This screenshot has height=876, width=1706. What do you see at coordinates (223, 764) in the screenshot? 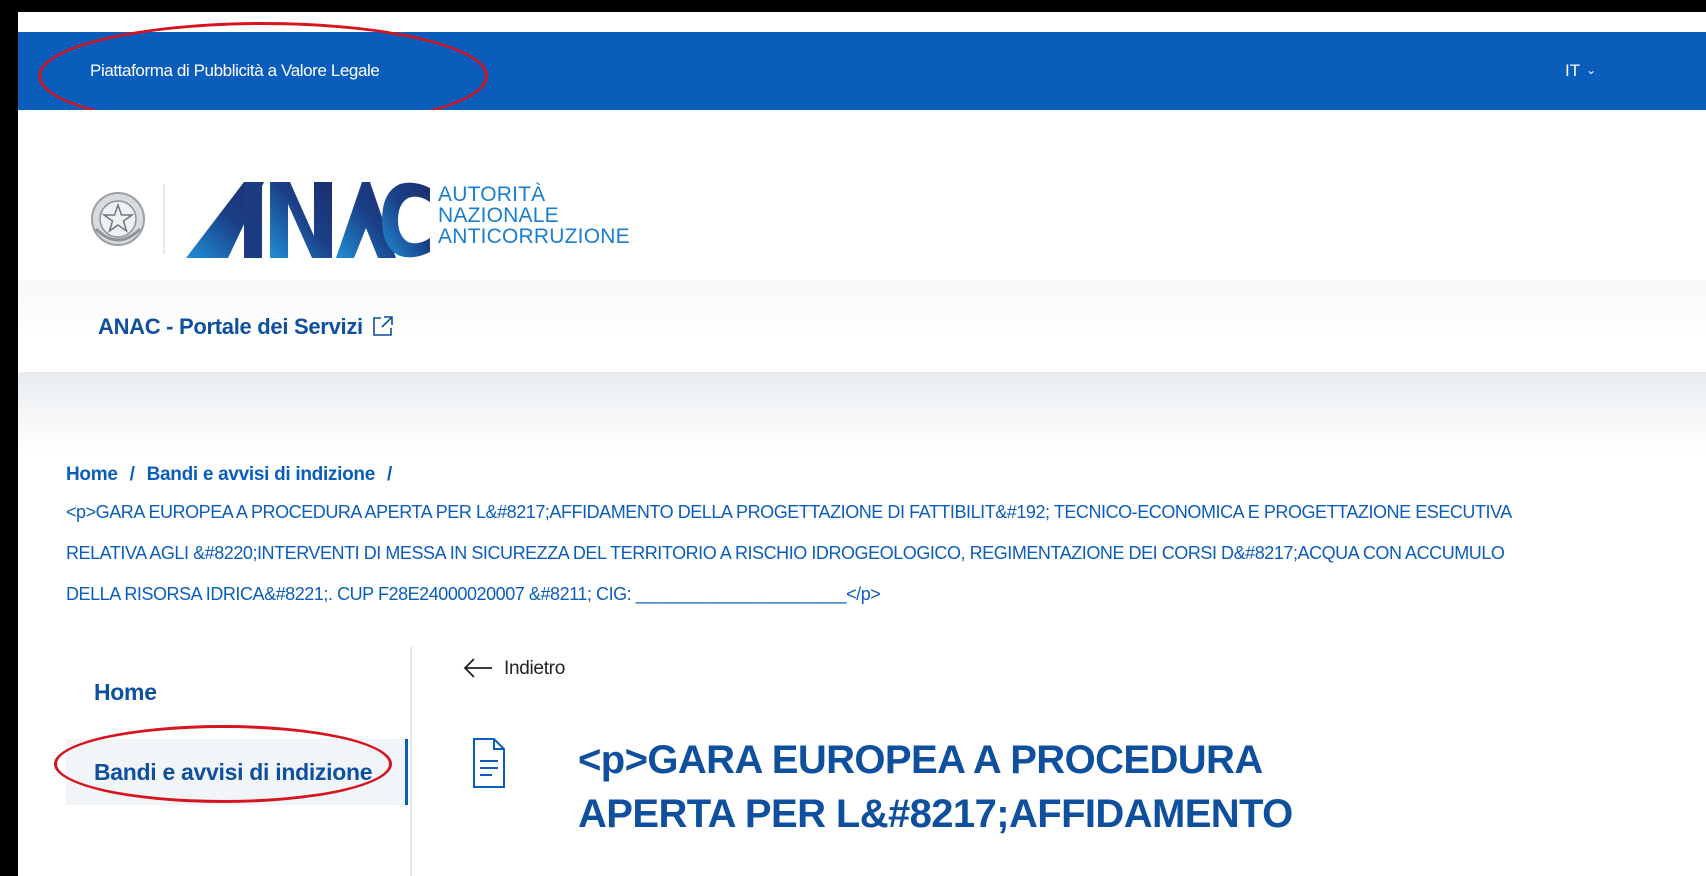
I see `highlight-ellipse-bandi` at bounding box center [223, 764].